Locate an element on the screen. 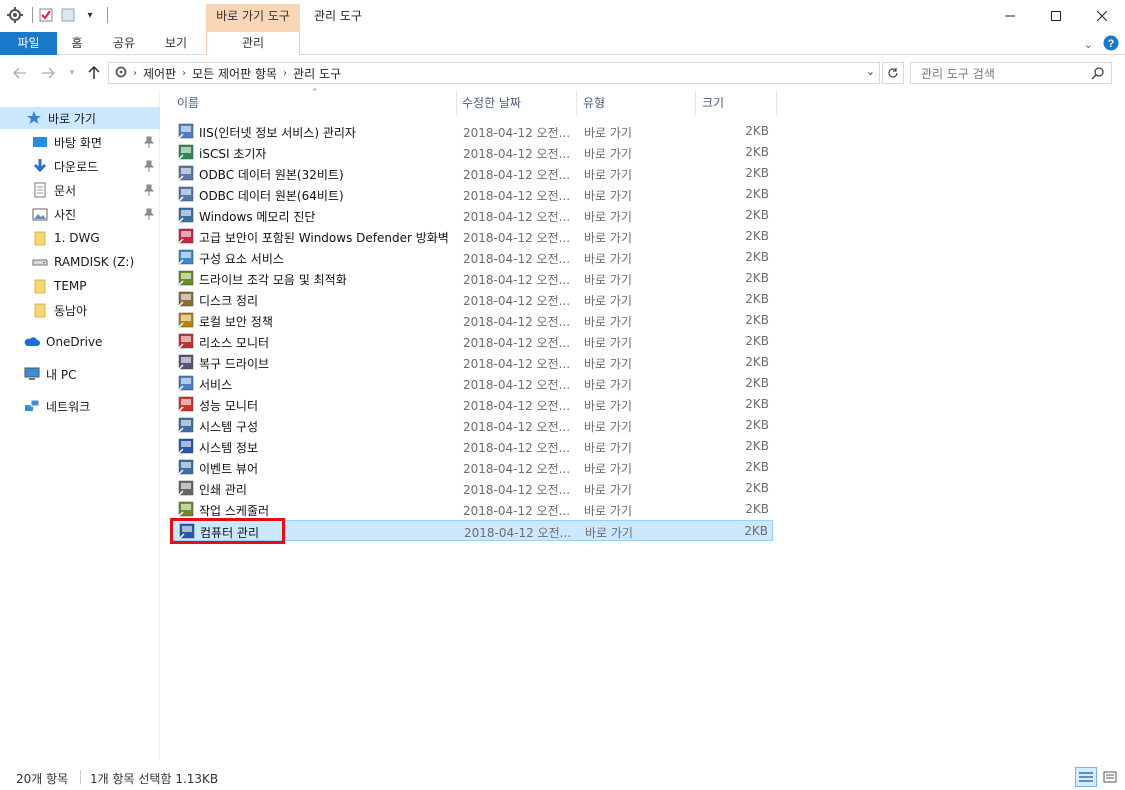 Image resolution: width=1125 pixels, height=790 pixels. address-dropdown-icon: ⌄ is located at coordinates (870, 71).